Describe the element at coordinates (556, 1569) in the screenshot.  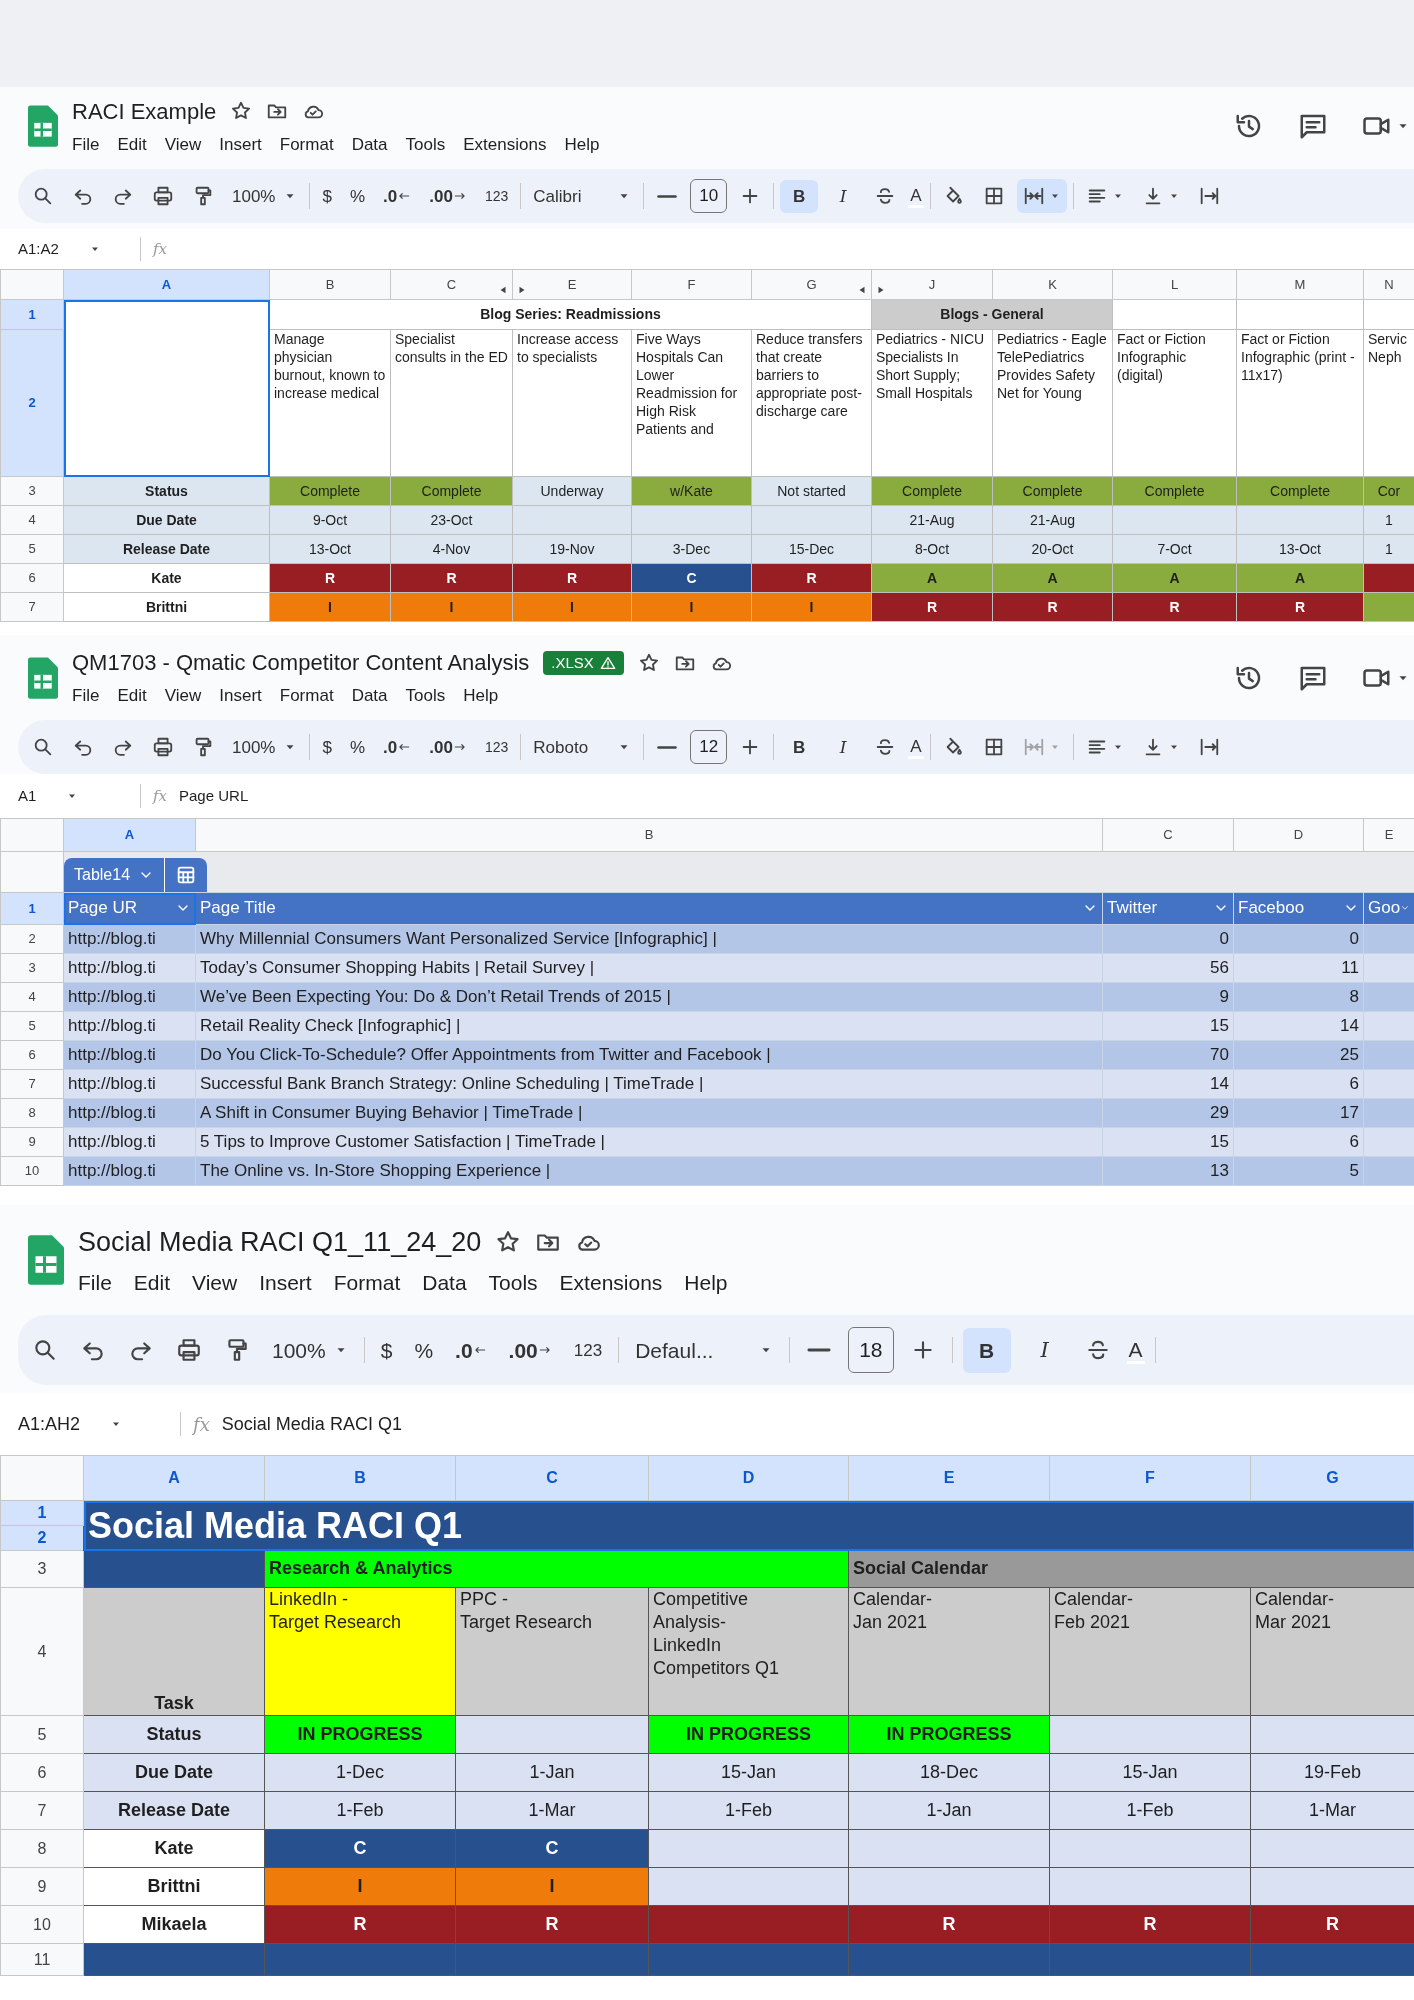
I see `sheet-cell: Research & Analytics` at that location.